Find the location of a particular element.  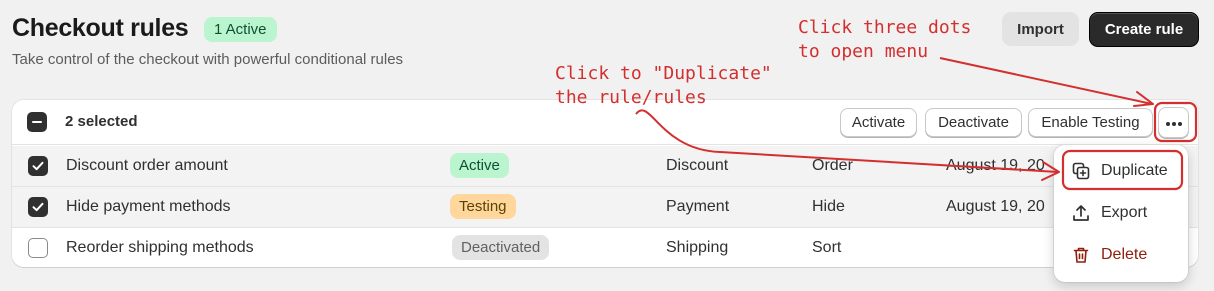

highlight-box-more is located at coordinates (1175, 122).